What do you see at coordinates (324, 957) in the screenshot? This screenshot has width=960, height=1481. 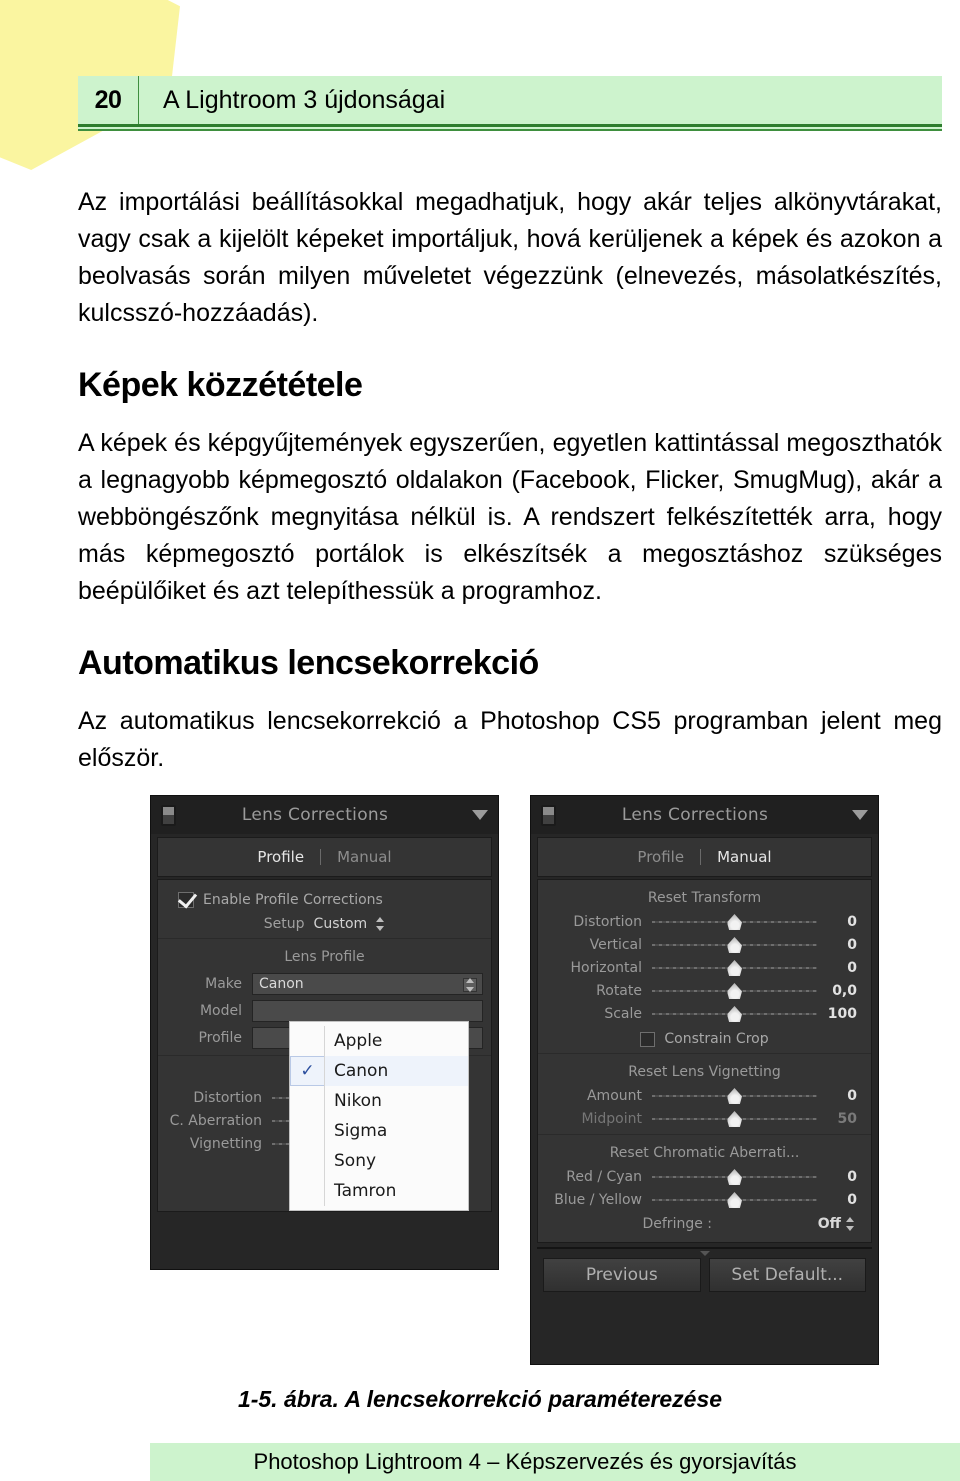 I see `lens-profile-title: Lens Profile` at bounding box center [324, 957].